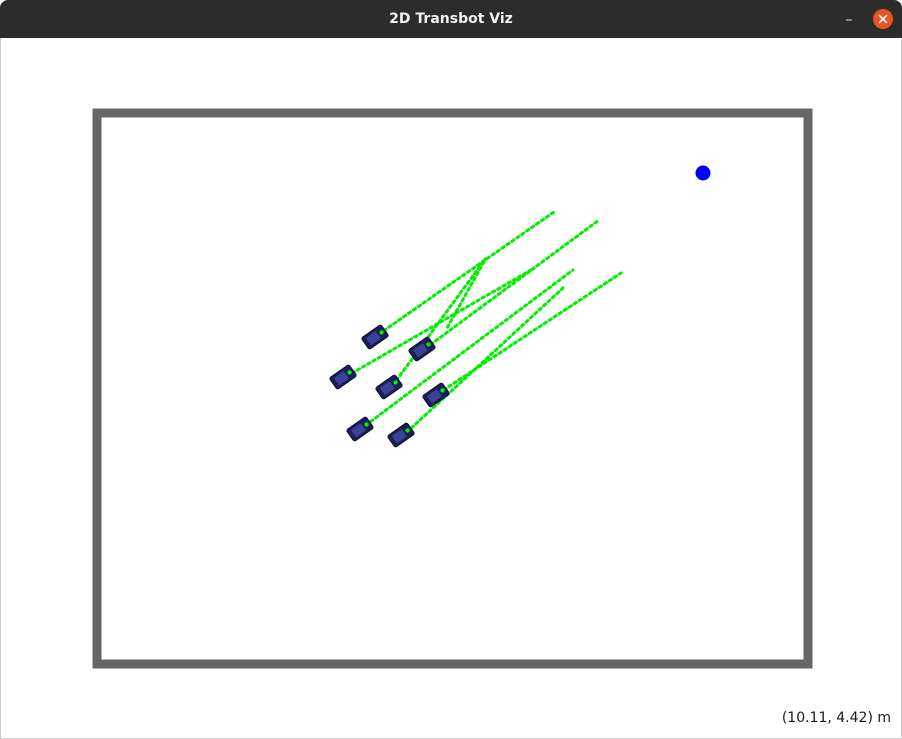 The width and height of the screenshot is (902, 739). What do you see at coordinates (703, 173) in the screenshot?
I see `goal-marker` at bounding box center [703, 173].